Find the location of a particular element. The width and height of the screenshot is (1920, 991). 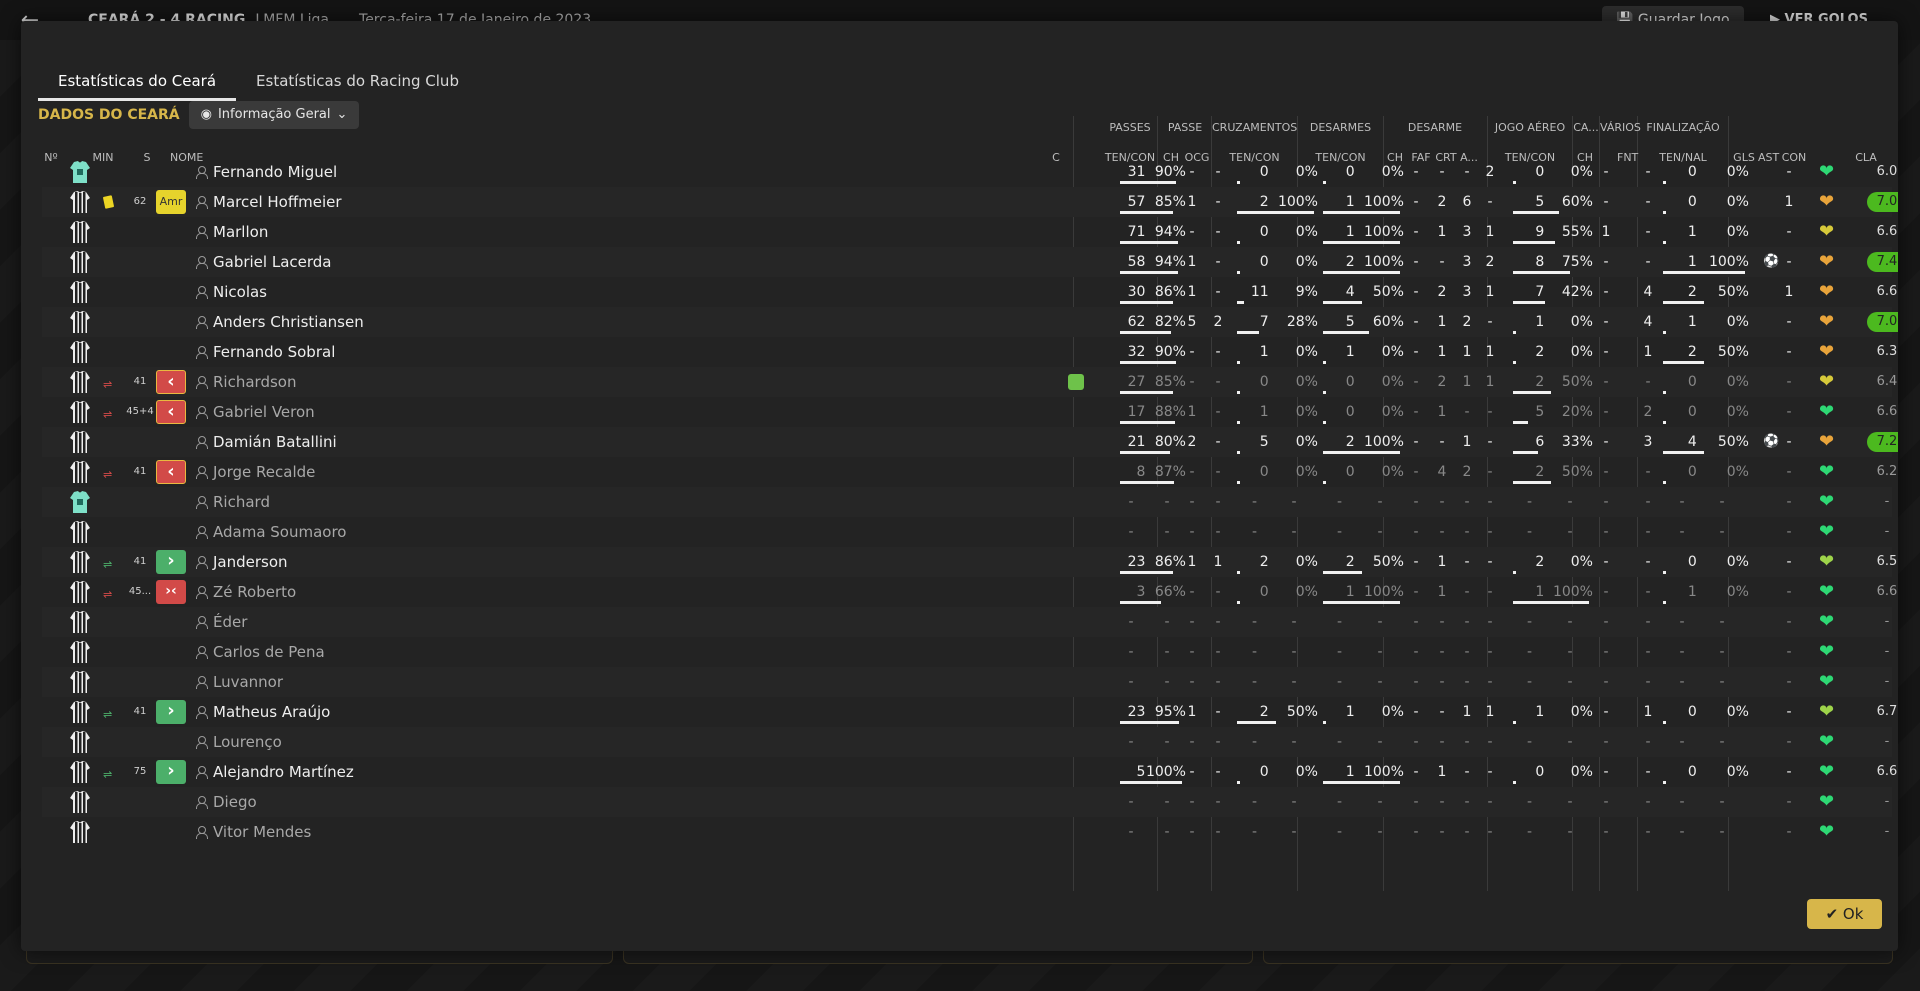

player-name: Anders Christiansen is located at coordinates (288, 322).